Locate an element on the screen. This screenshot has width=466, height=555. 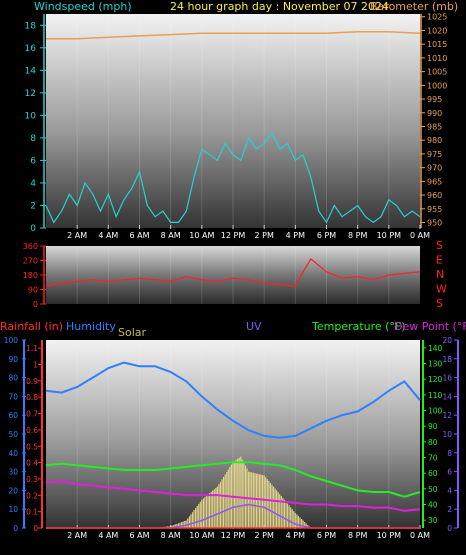
rainfall-tick-label: 0.2 is located at coordinates (32, 495).